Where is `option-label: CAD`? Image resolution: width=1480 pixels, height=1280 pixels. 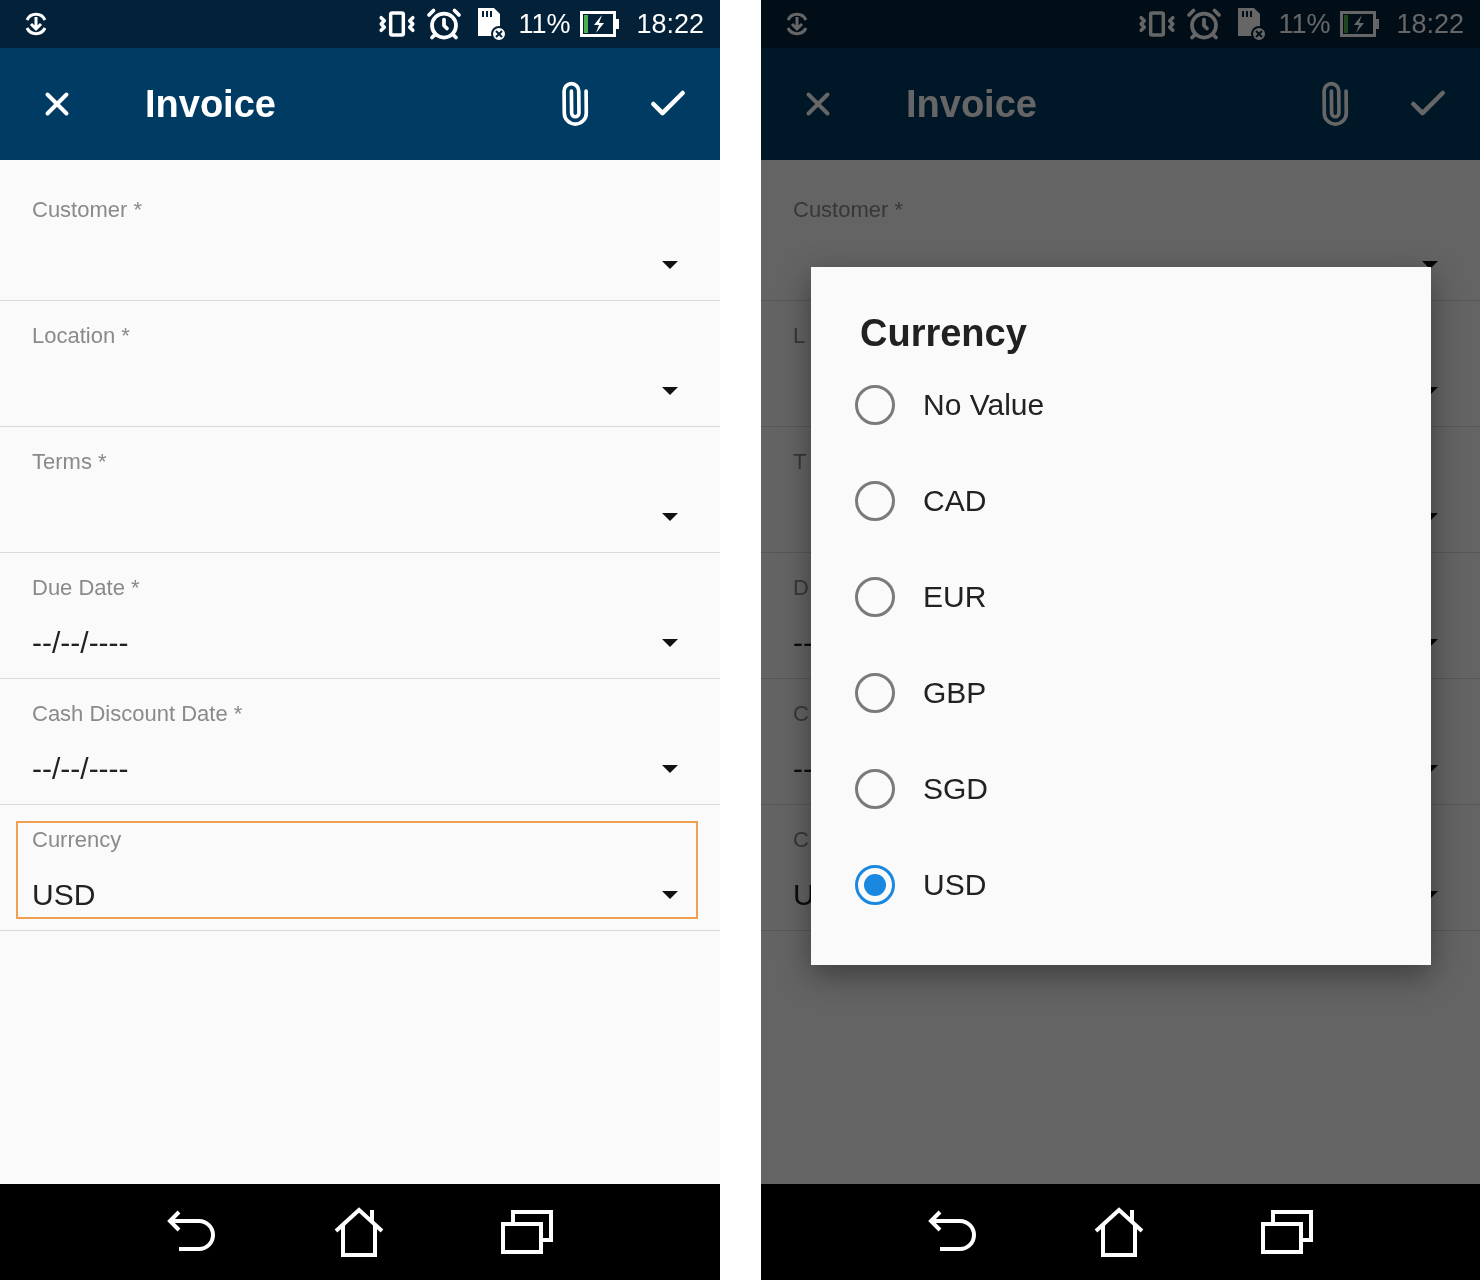
option-label: CAD is located at coordinates (955, 501).